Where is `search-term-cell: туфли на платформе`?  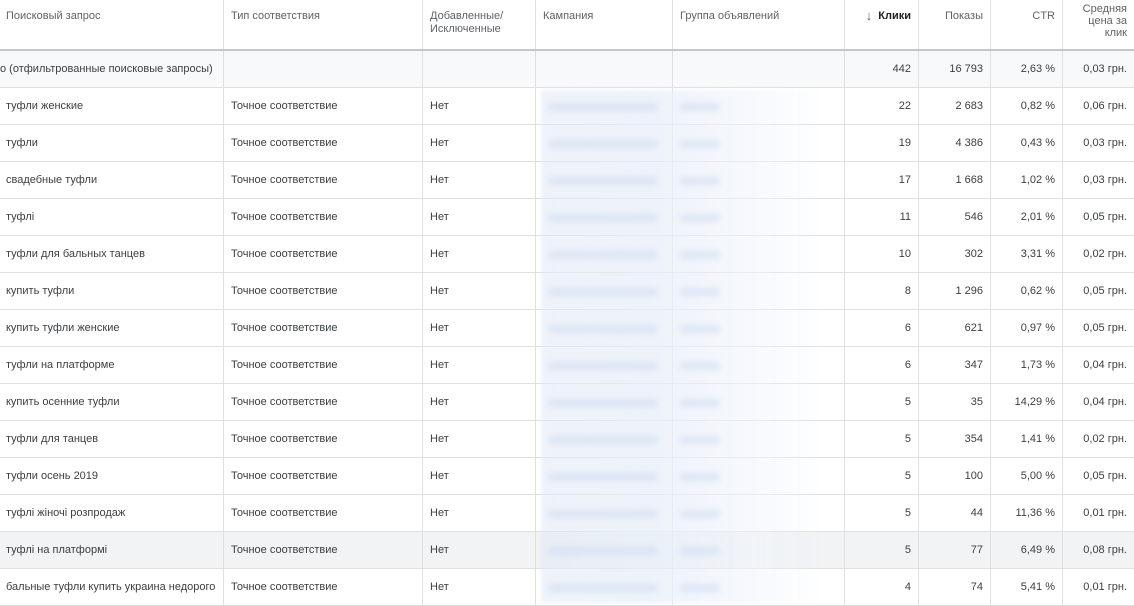 search-term-cell: туфли на платформе is located at coordinates (112, 365).